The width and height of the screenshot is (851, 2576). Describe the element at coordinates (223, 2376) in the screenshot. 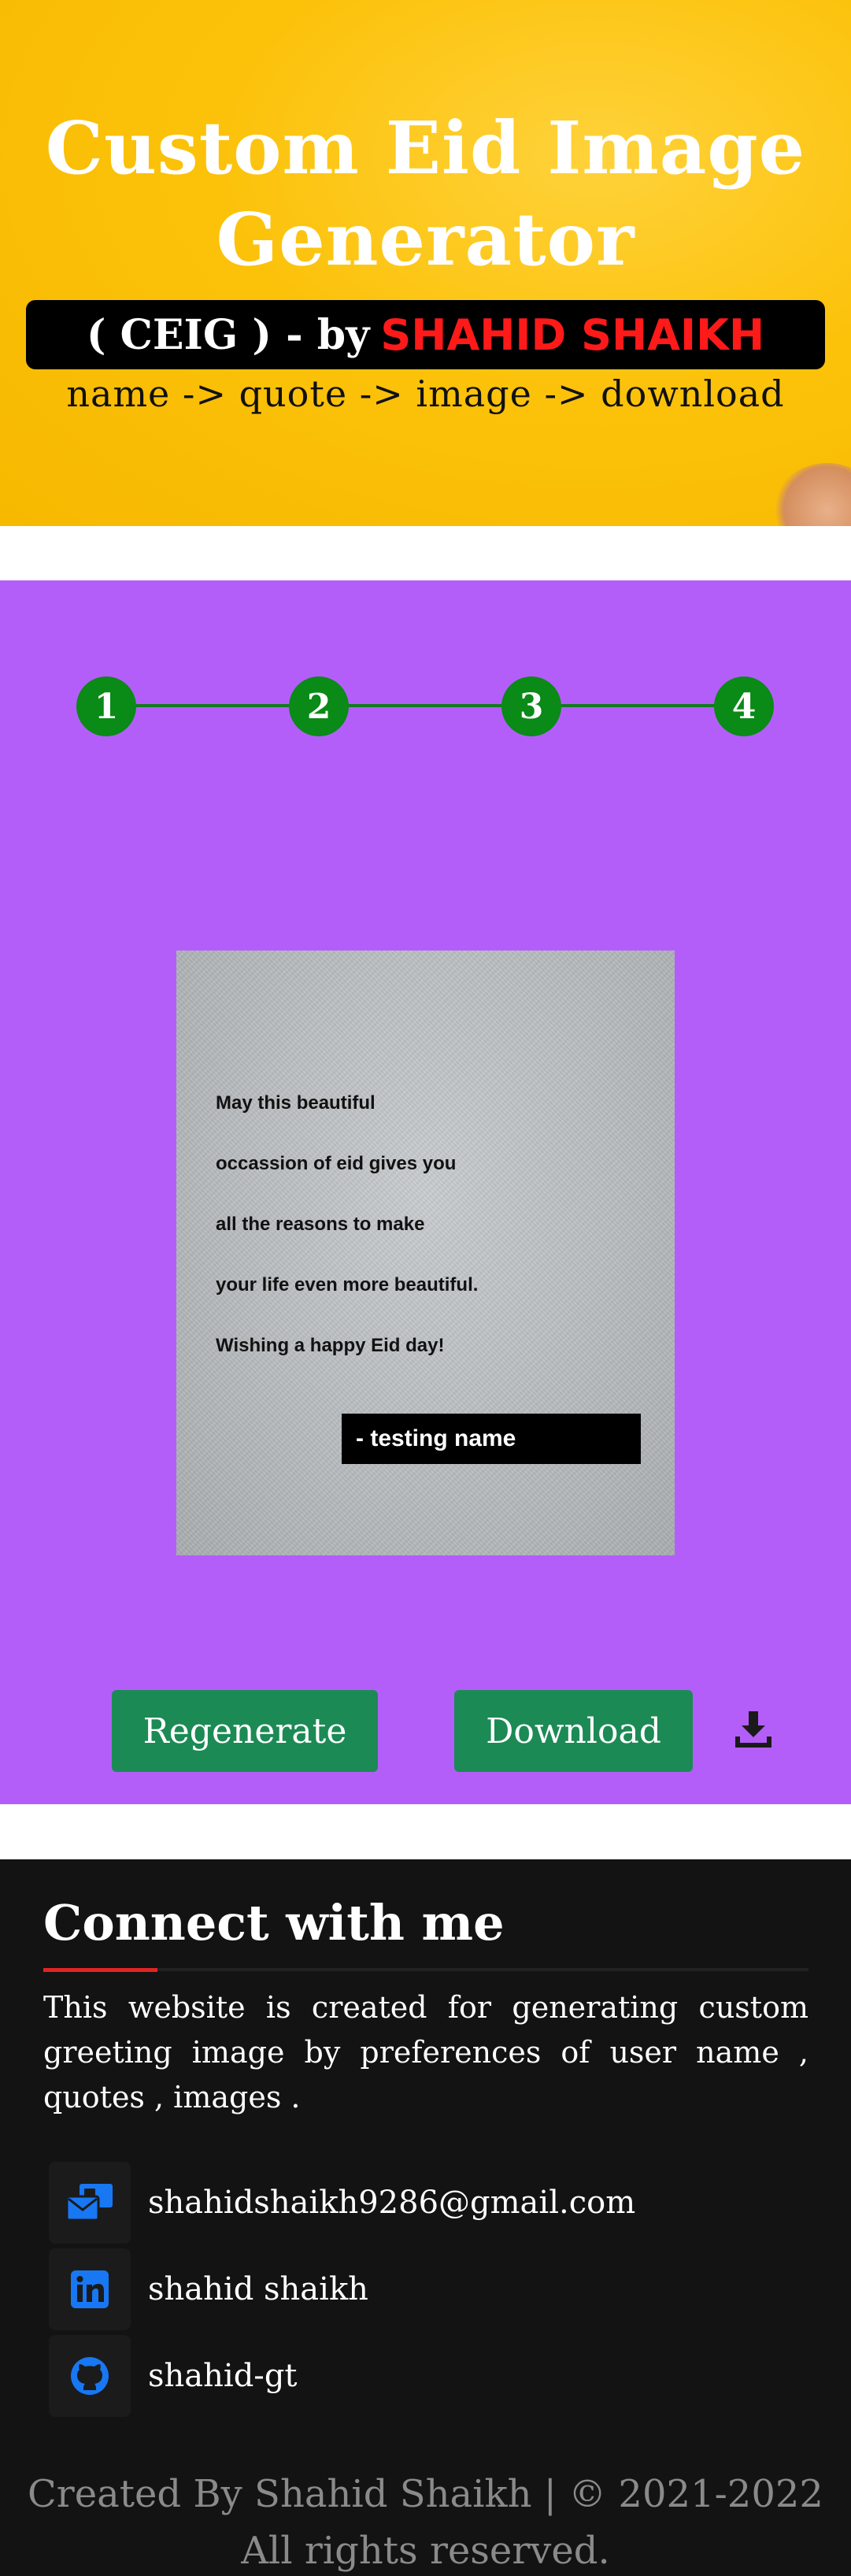

I see `contact-github-label: shahid-gt` at that location.